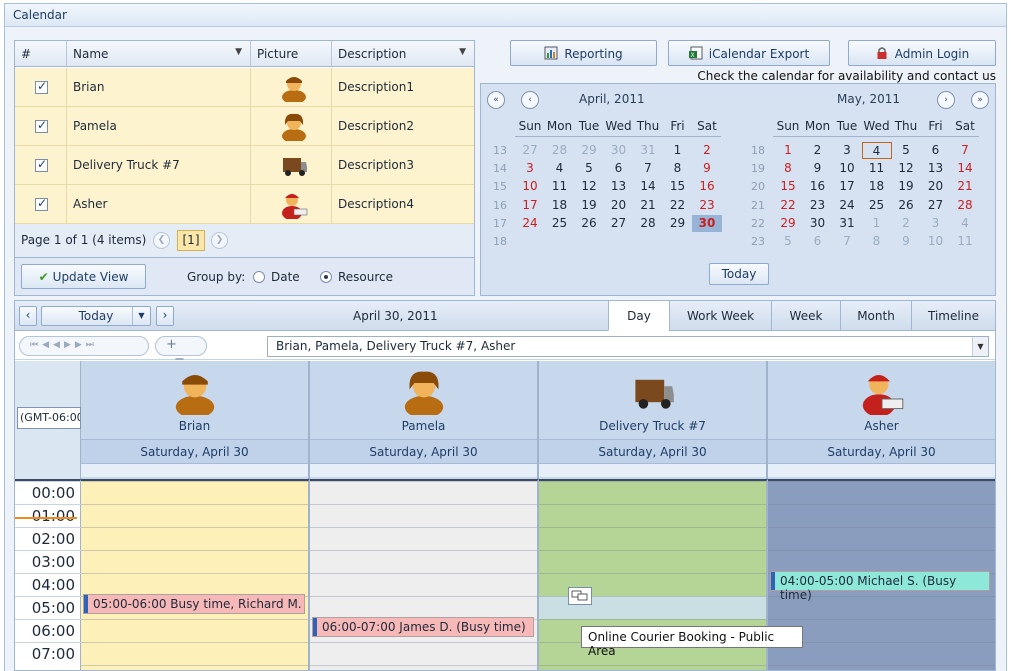 The image size is (1011, 671). Describe the element at coordinates (530, 100) in the screenshot. I see `prev-month-button: ‹` at that location.